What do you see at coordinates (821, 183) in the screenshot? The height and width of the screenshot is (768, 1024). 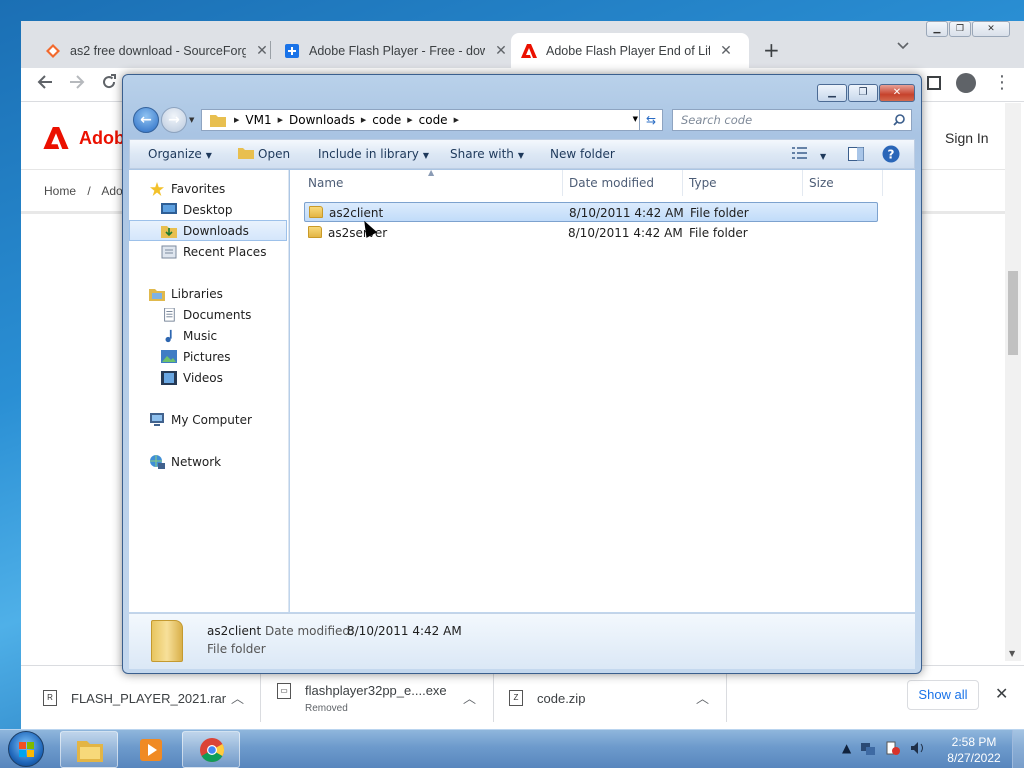 I see `column-header-size: Size` at bounding box center [821, 183].